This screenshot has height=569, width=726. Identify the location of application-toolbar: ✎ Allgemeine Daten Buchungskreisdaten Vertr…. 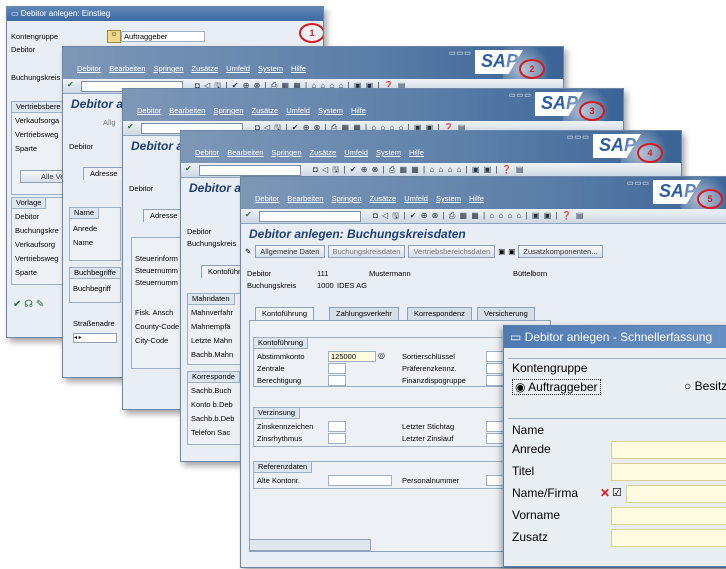
(425, 252).